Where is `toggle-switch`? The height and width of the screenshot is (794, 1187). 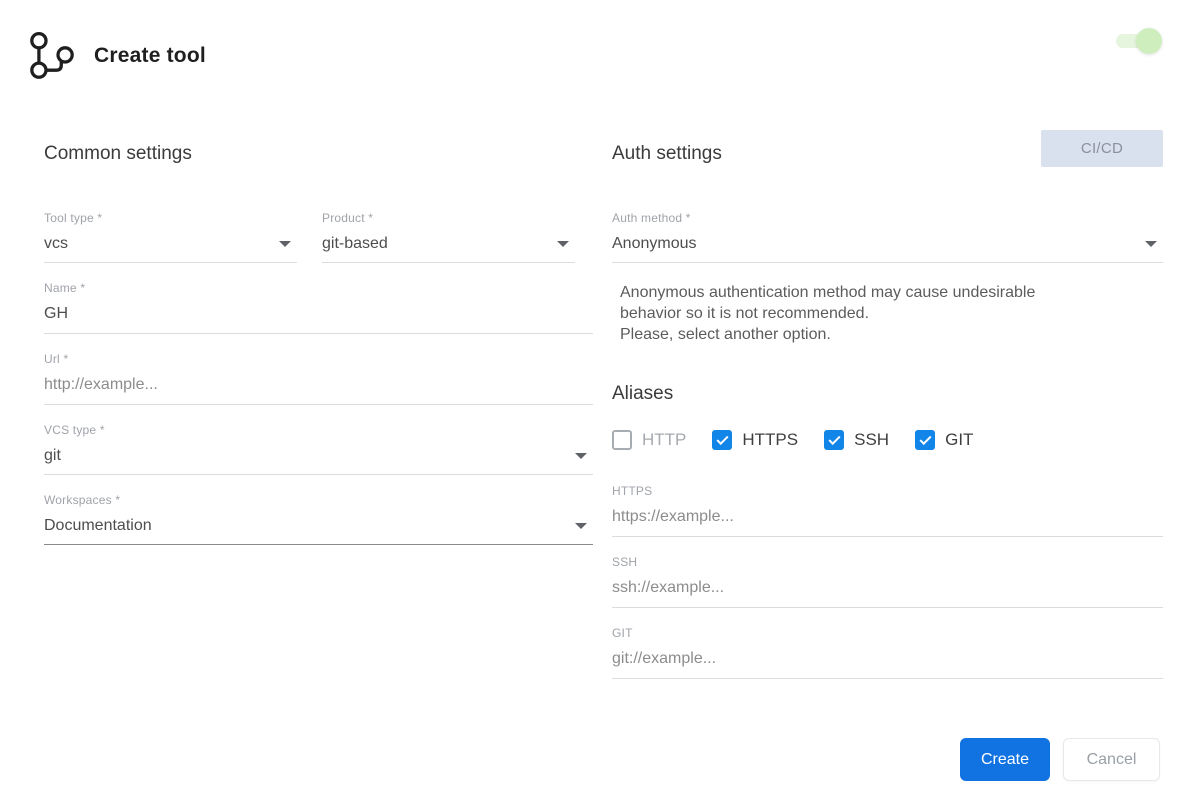 toggle-switch is located at coordinates (1139, 41).